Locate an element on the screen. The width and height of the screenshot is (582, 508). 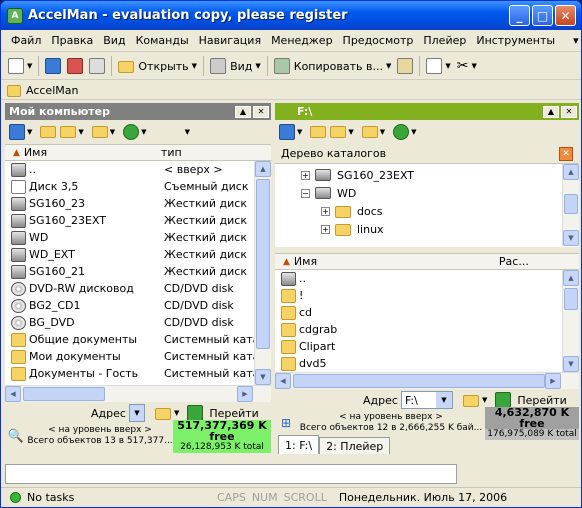
mail-button is located at coordinates (405, 66).